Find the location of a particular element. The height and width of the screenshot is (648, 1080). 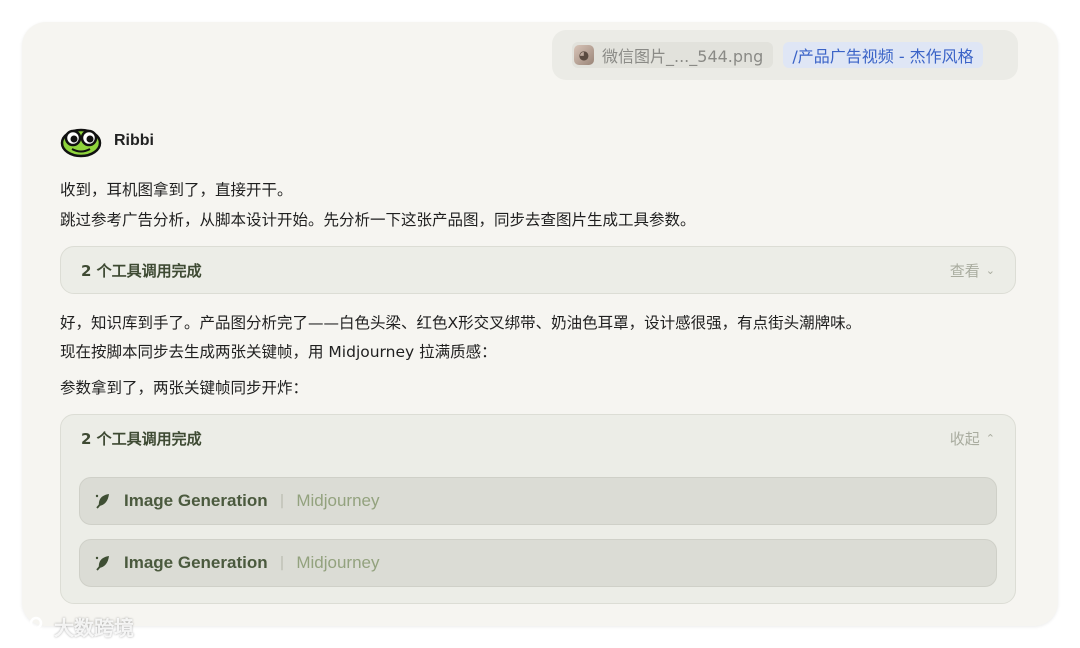

message-line: 参数拿到了，两张关键帧同步开炸： is located at coordinates (184, 388).